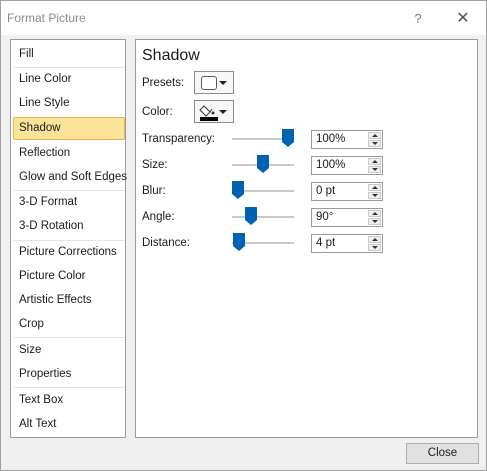  What do you see at coordinates (324, 217) in the screenshot?
I see `angle-value: 90°` at bounding box center [324, 217].